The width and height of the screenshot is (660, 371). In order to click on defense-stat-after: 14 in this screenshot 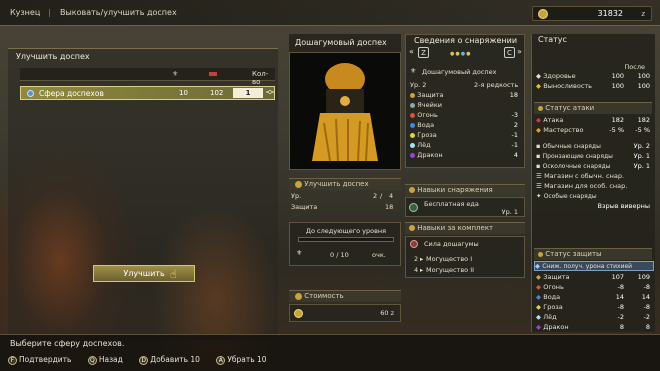, I will do `click(645, 297)`.